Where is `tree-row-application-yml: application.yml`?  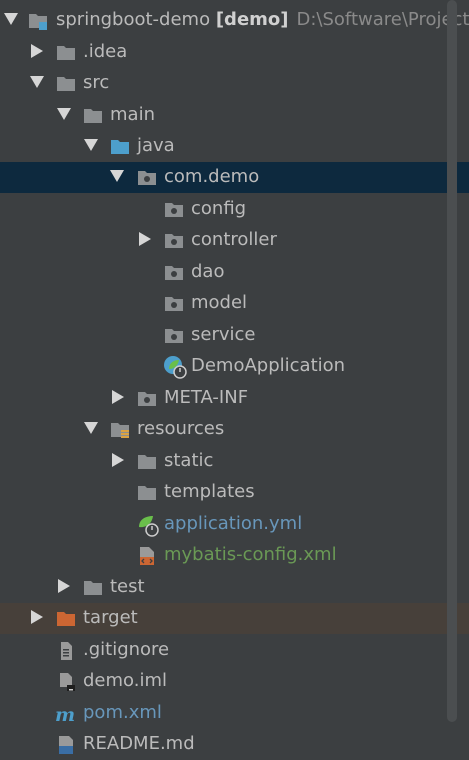
tree-row-application-yml: application.yml is located at coordinates (234, 524).